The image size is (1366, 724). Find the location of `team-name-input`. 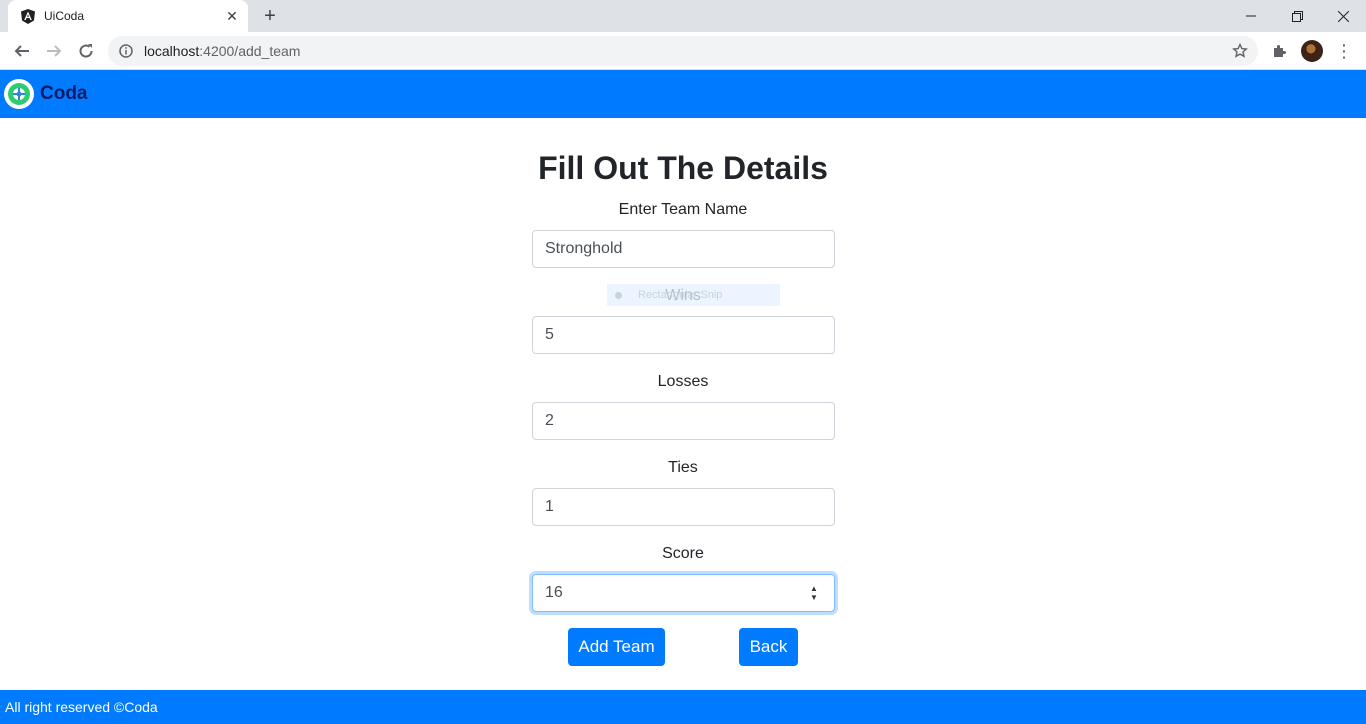

team-name-input is located at coordinates (683, 249).